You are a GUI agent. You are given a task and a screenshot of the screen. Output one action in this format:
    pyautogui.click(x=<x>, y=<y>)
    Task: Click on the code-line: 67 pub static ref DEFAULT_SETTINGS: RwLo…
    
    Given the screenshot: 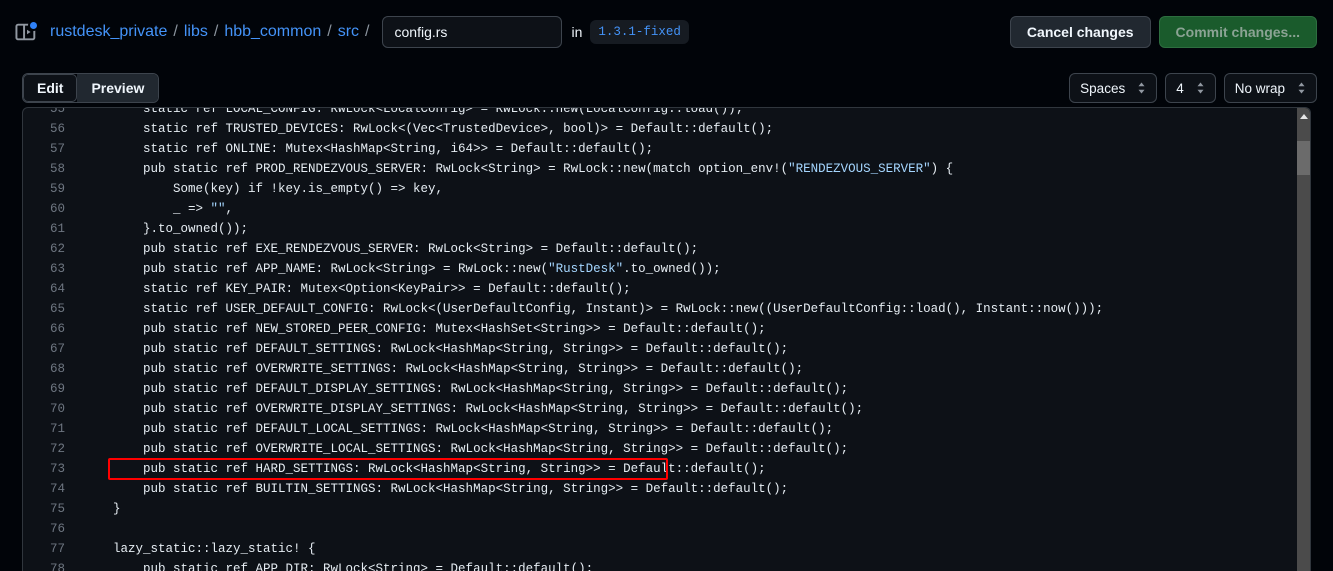 What is the action you would take?
    pyautogui.click(x=659, y=349)
    